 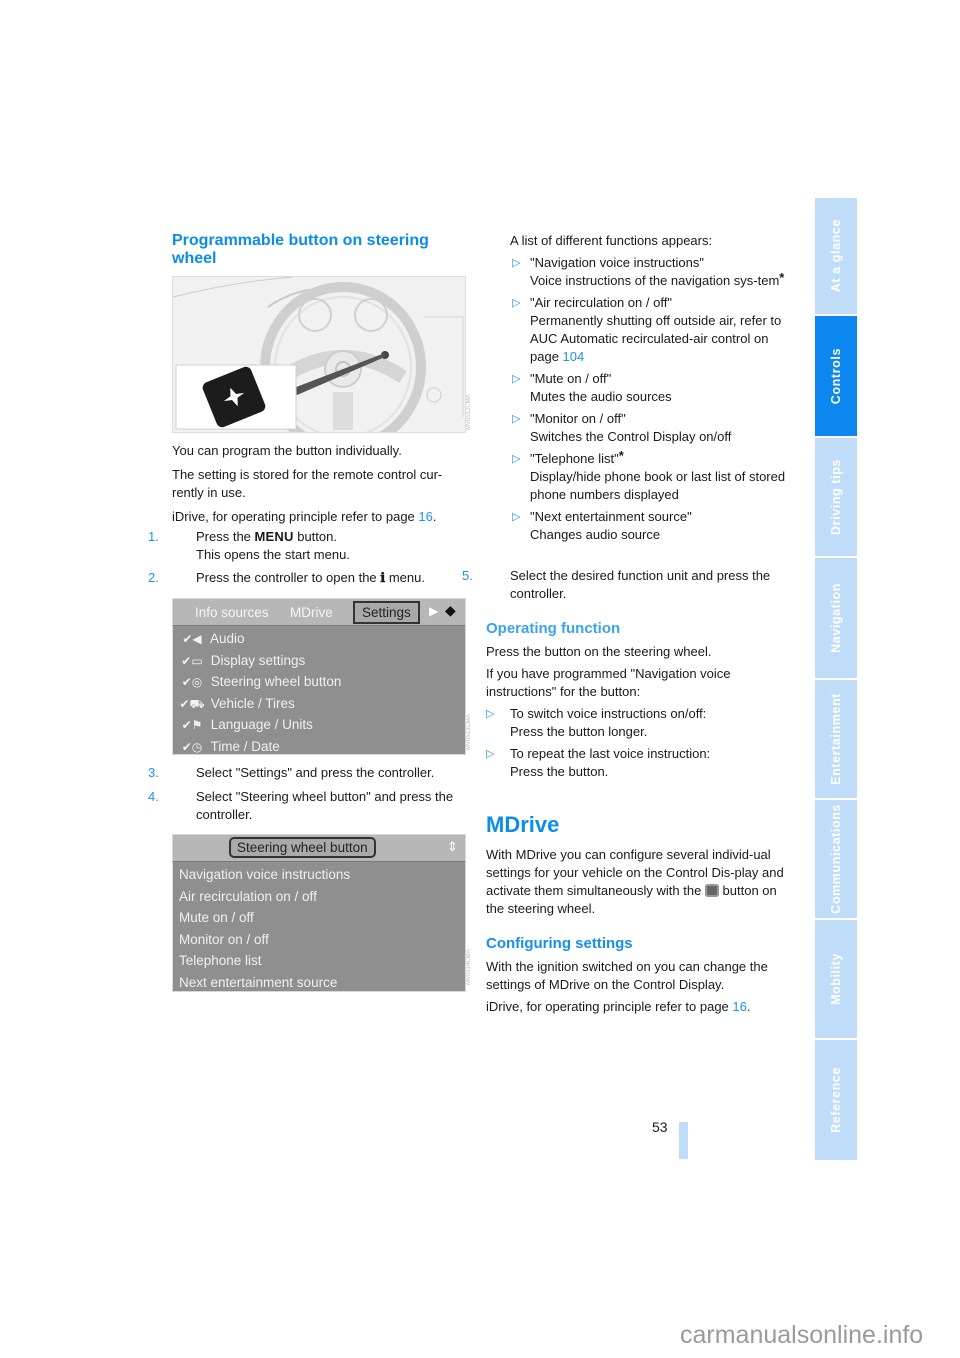 What do you see at coordinates (574, 356) in the screenshot?
I see `page-link: 104` at bounding box center [574, 356].